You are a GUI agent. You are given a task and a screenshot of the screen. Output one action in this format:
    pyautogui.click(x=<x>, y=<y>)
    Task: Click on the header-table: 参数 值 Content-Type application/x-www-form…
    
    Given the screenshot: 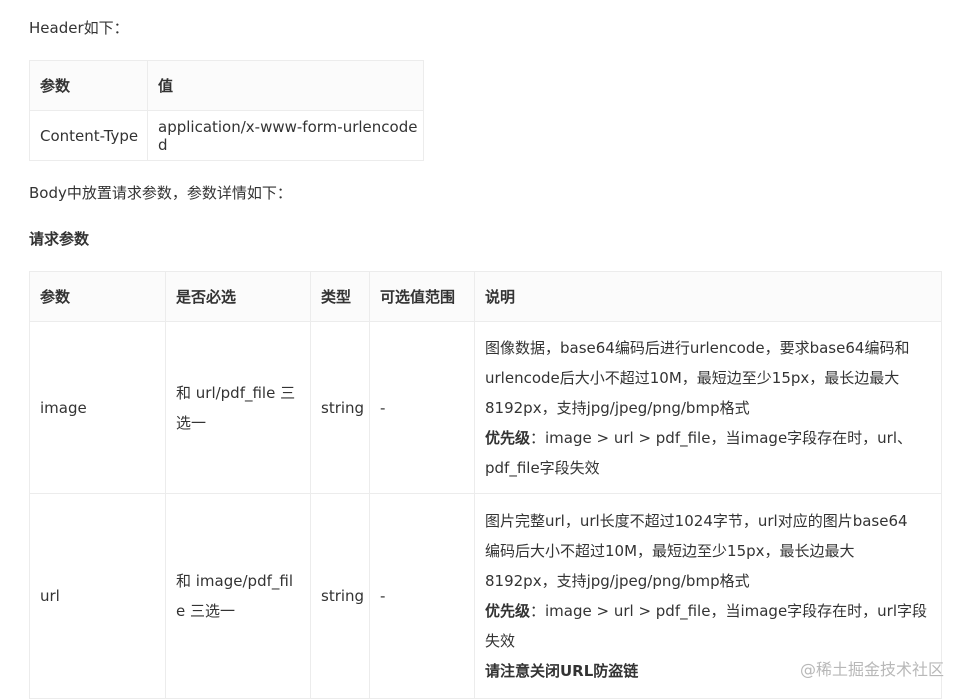 What is the action you would take?
    pyautogui.click(x=226, y=110)
    